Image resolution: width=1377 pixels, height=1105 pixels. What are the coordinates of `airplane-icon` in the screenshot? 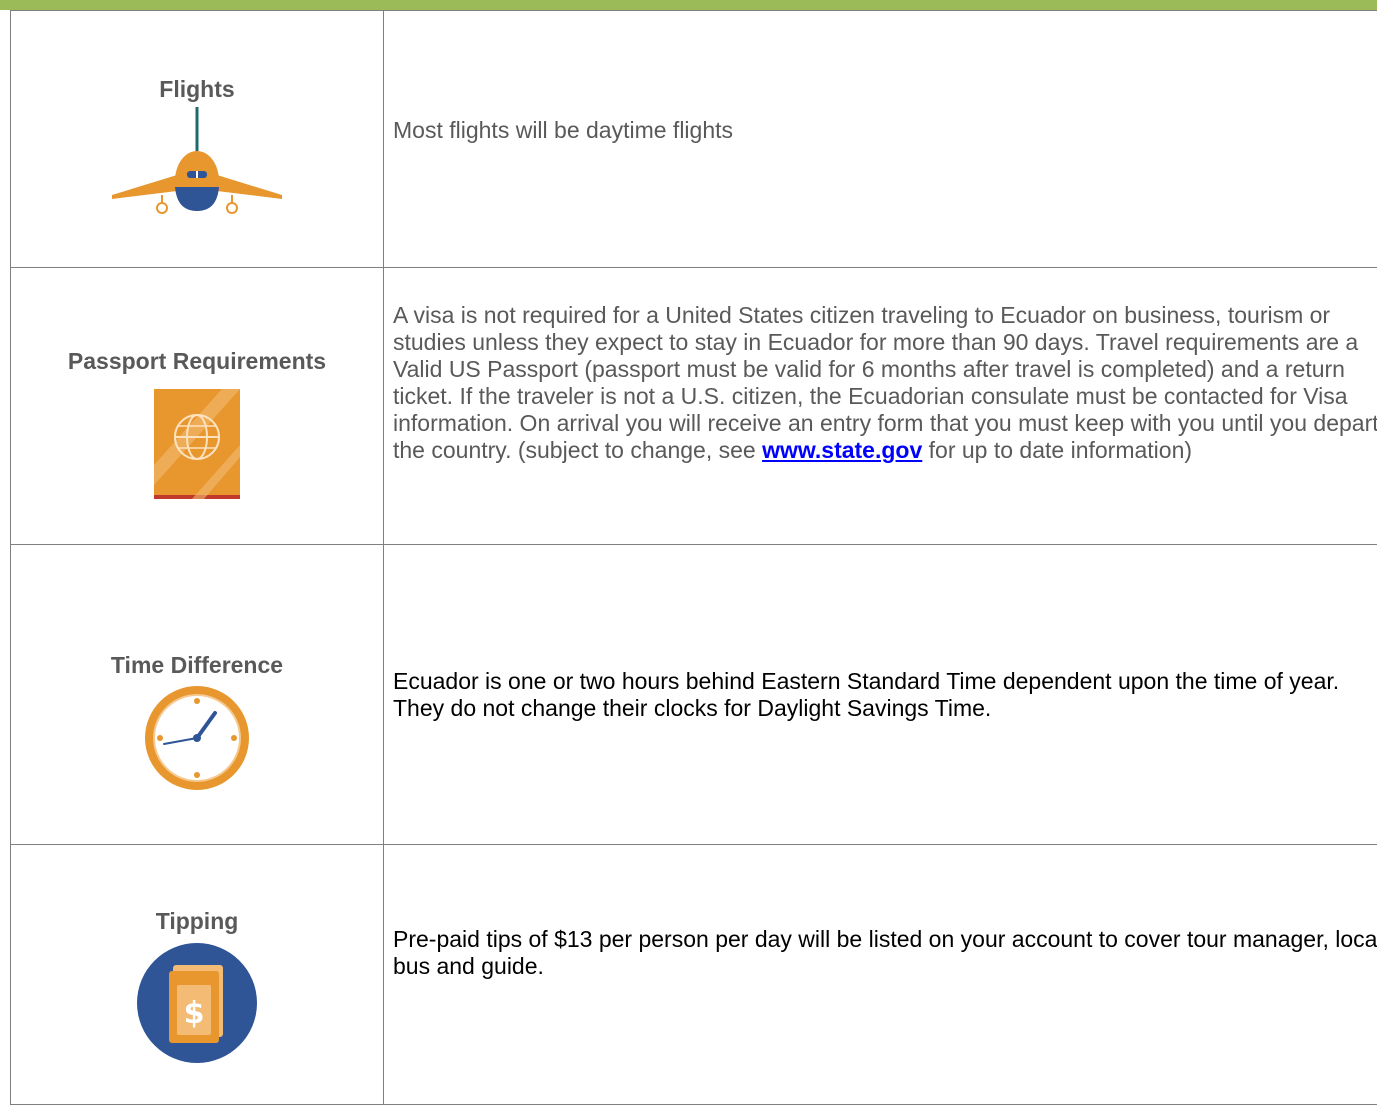 It's located at (197, 162).